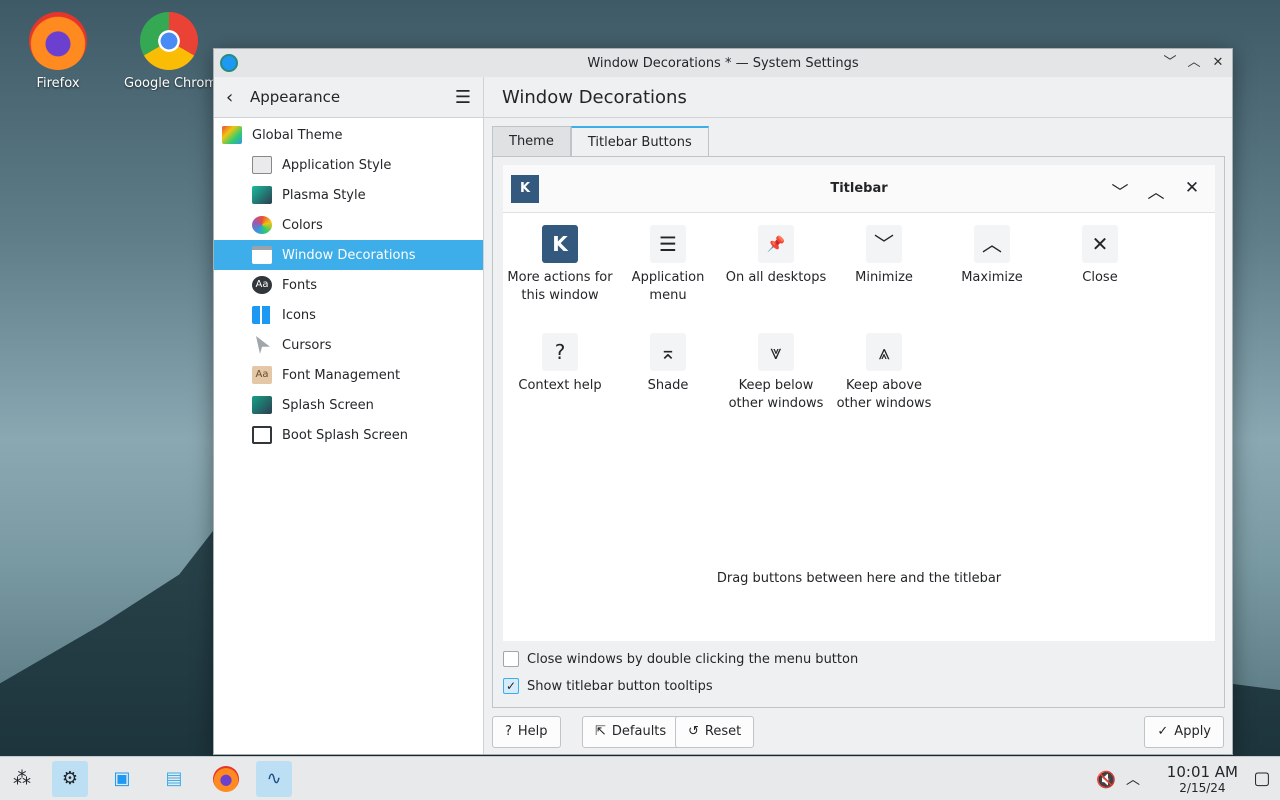 The image size is (1280, 800). What do you see at coordinates (776, 352) in the screenshot?
I see `keep-below-icon: ⩔` at bounding box center [776, 352].